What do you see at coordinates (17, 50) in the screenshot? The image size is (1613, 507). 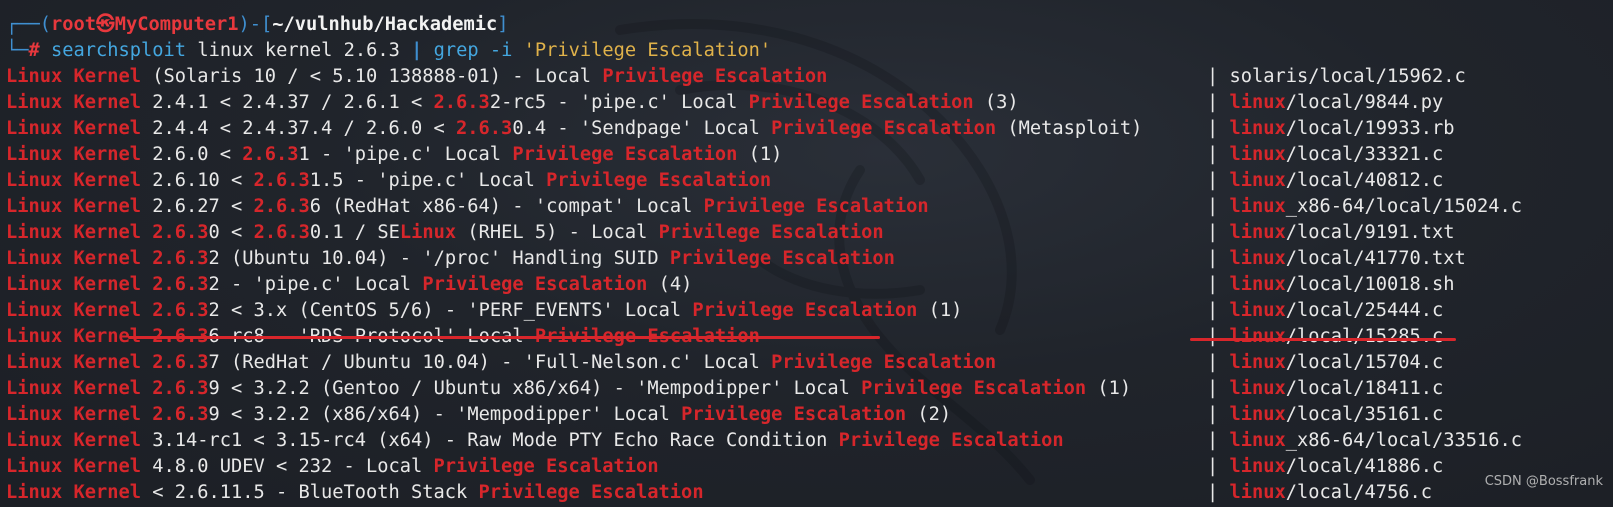 I see `prompt-corner-bottom: └─` at bounding box center [17, 50].